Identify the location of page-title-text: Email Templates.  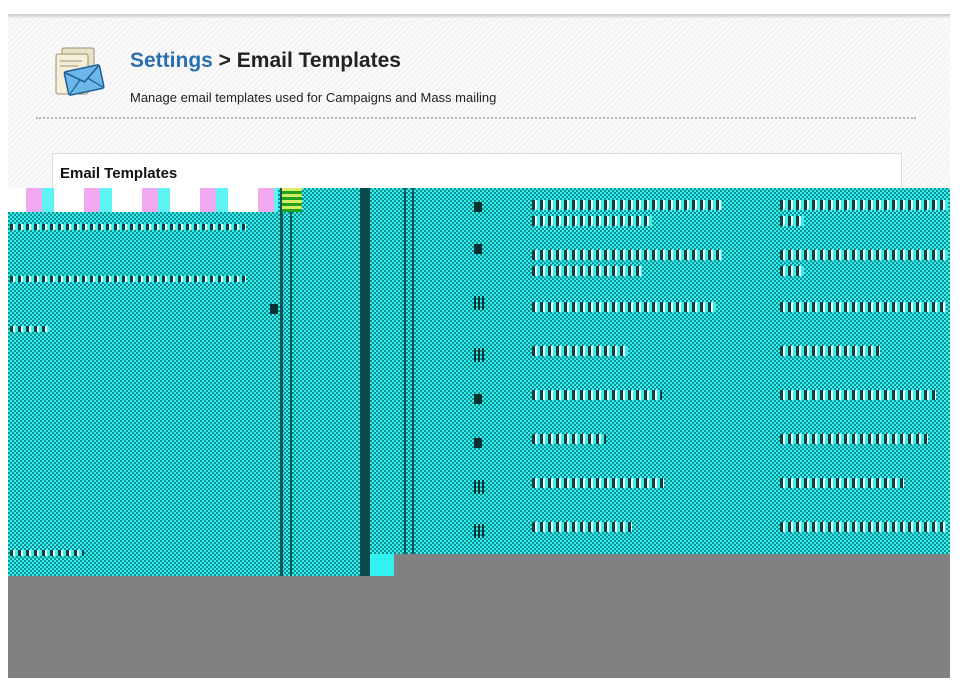
(318, 60).